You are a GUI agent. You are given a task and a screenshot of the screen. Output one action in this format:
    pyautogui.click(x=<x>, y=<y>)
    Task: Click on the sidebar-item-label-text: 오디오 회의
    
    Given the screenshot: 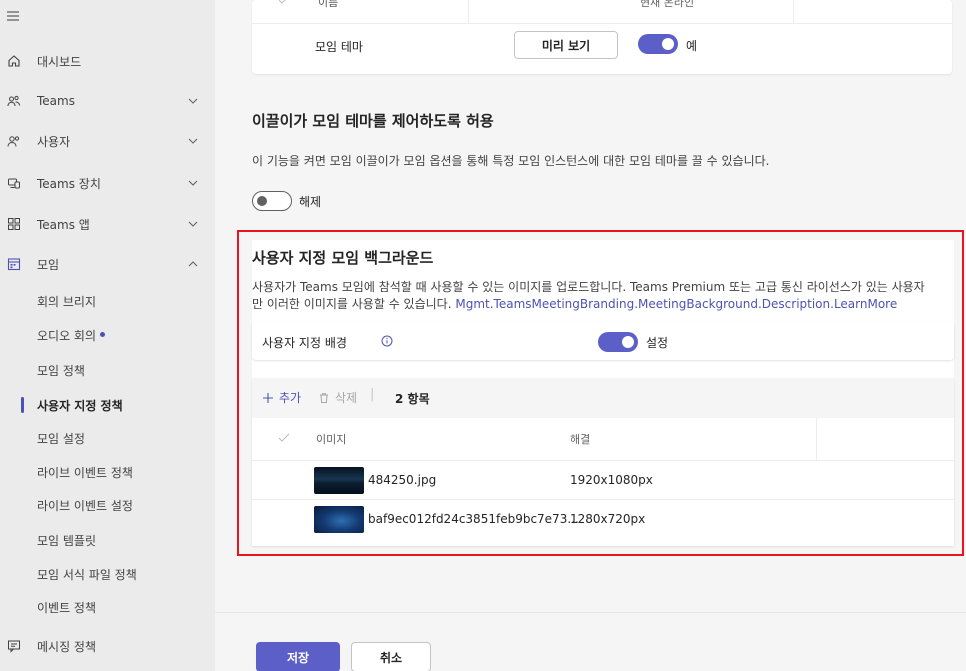 What is the action you would take?
    pyautogui.click(x=67, y=335)
    